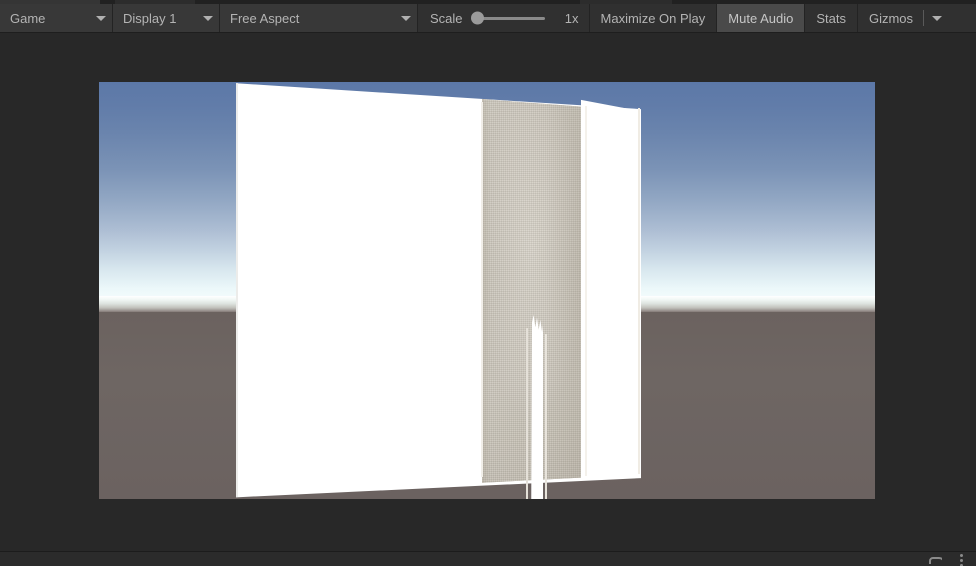 This screenshot has height=566, width=976. What do you see at coordinates (527, 413) in the screenshot?
I see `vertical-slot-left-edge` at bounding box center [527, 413].